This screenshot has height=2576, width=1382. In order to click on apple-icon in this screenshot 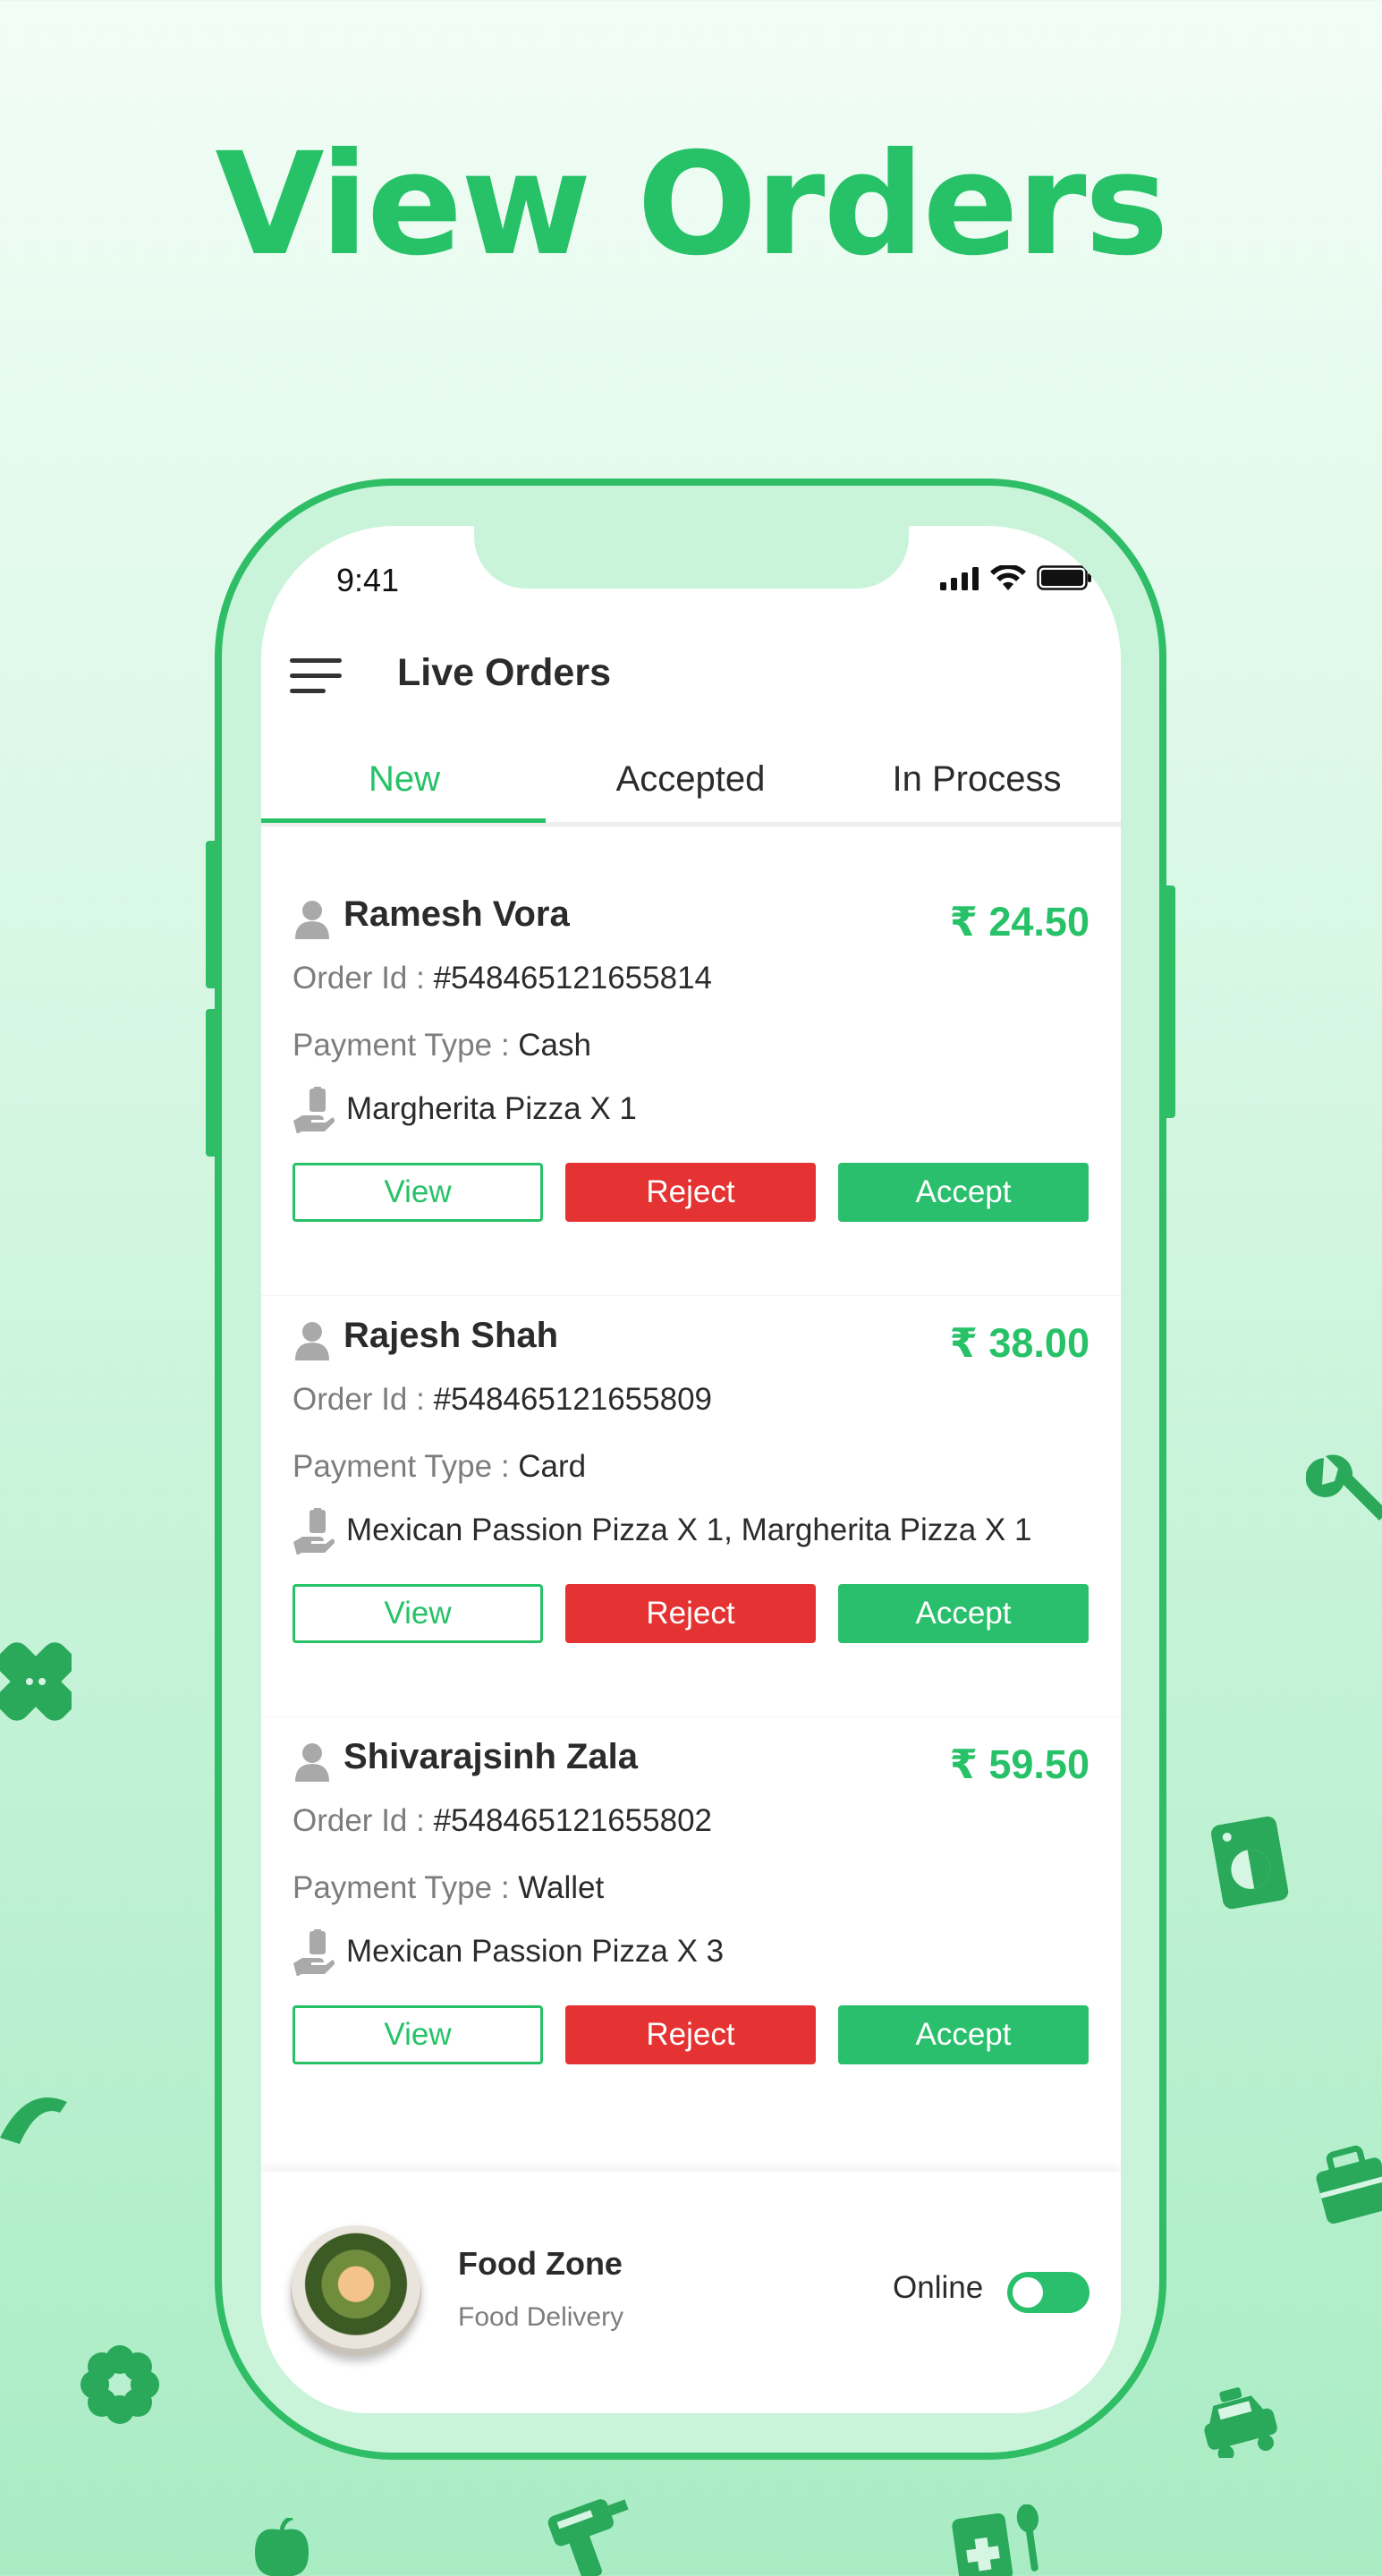, I will do `click(282, 2547)`.